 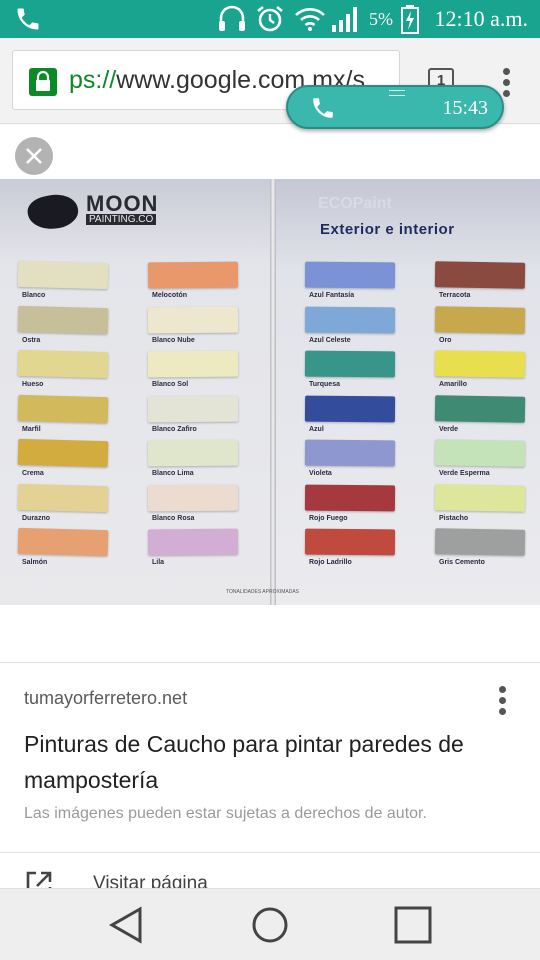 What do you see at coordinates (506, 83) in the screenshot?
I see `browser-menu-icon` at bounding box center [506, 83].